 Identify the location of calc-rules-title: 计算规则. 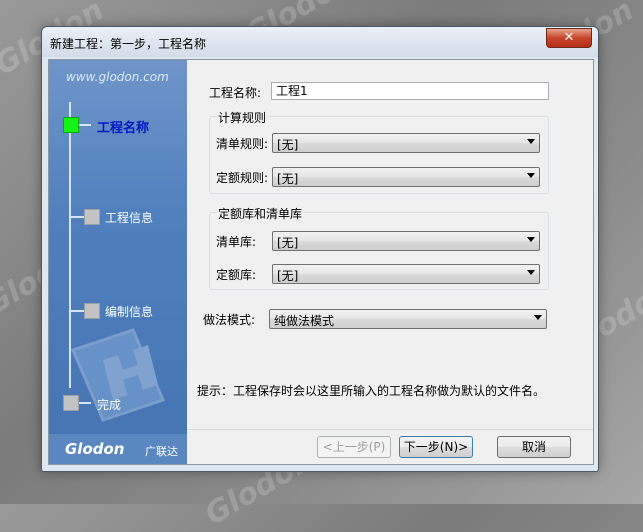
(242, 117).